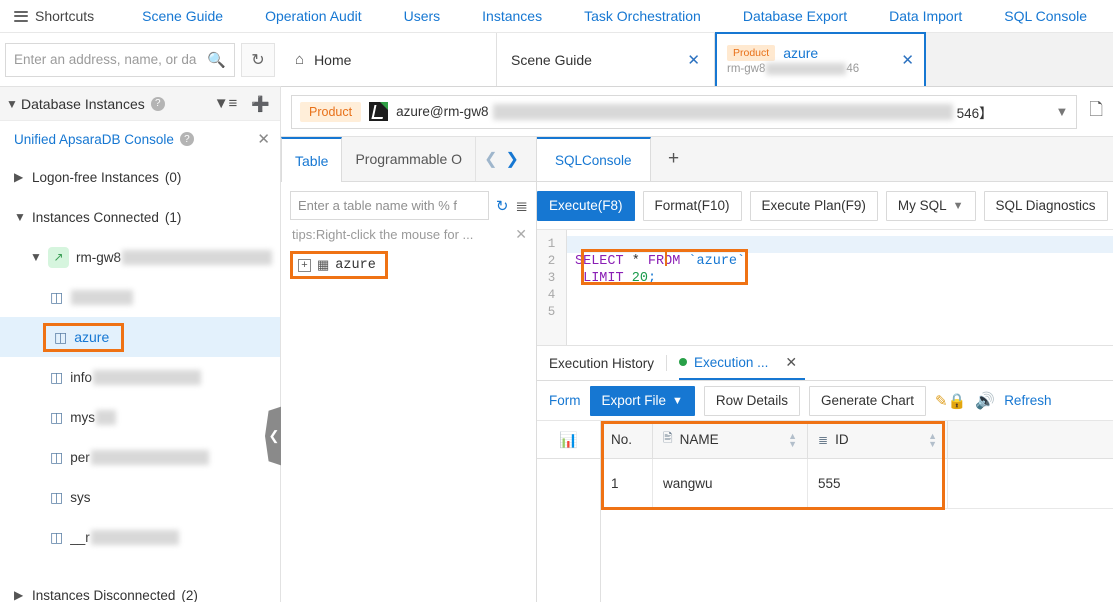 The width and height of the screenshot is (1113, 602). Describe the element at coordinates (565, 400) in the screenshot. I see `form-button: Form` at that location.